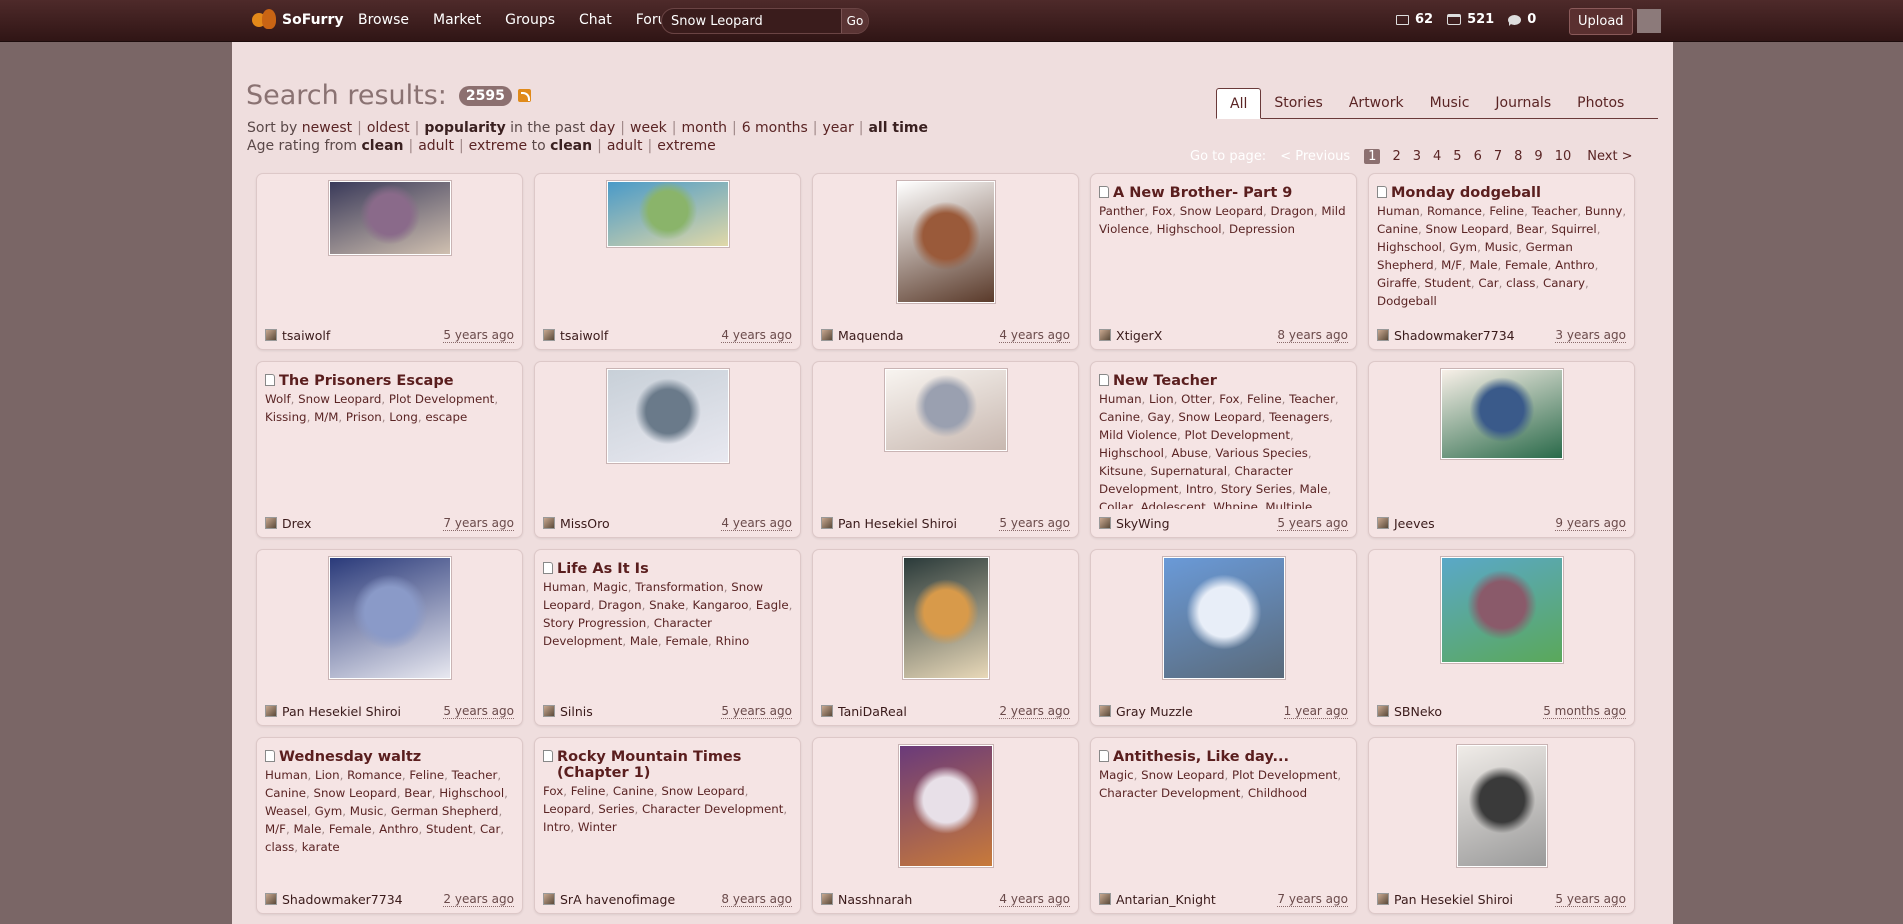 The width and height of the screenshot is (1903, 924). Describe the element at coordinates (286, 417) in the screenshot. I see `tag-link: Kissing` at that location.